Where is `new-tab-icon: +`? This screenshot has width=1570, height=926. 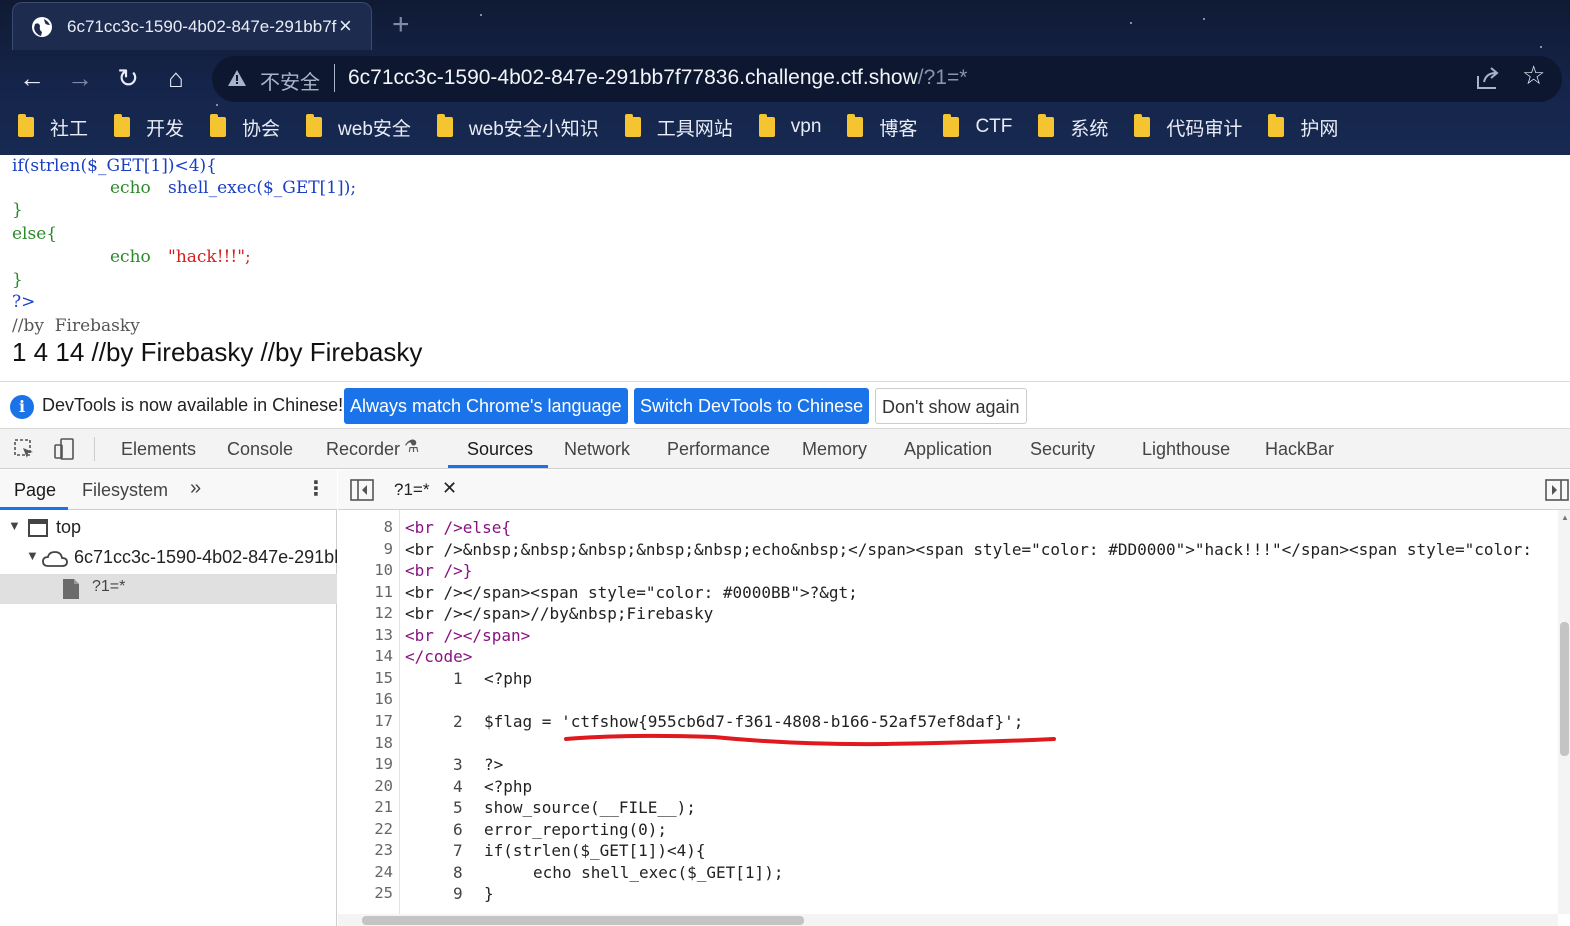
new-tab-icon: + is located at coordinates (401, 25).